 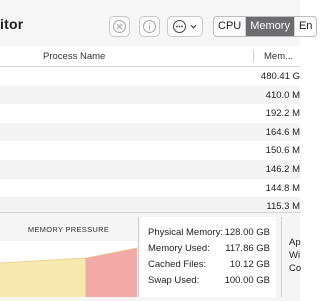 I want to click on memory-used-stat: Memory Used: 117.86 GB, so click(x=209, y=248).